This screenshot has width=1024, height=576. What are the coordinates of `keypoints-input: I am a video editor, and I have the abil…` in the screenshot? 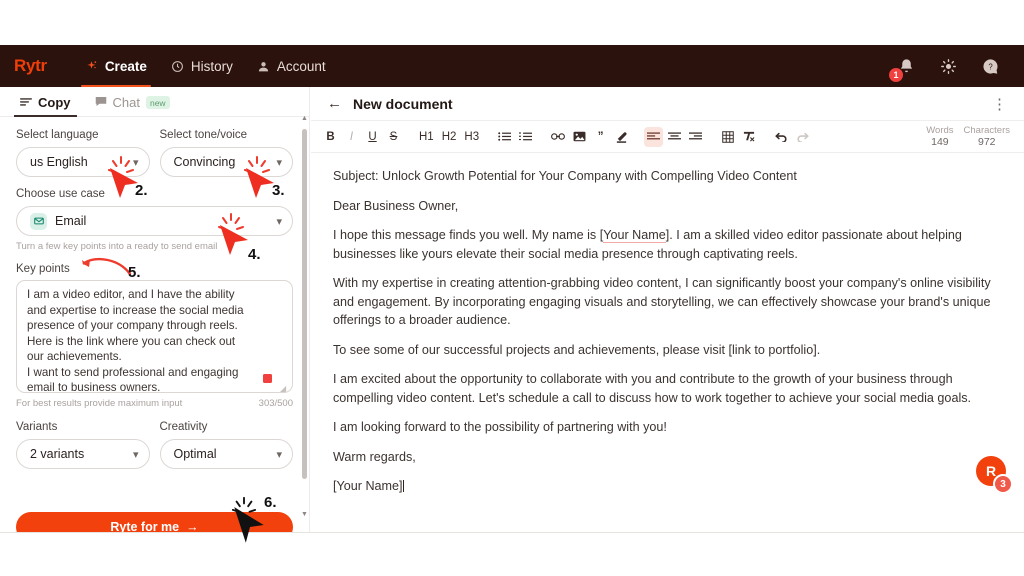 It's located at (154, 336).